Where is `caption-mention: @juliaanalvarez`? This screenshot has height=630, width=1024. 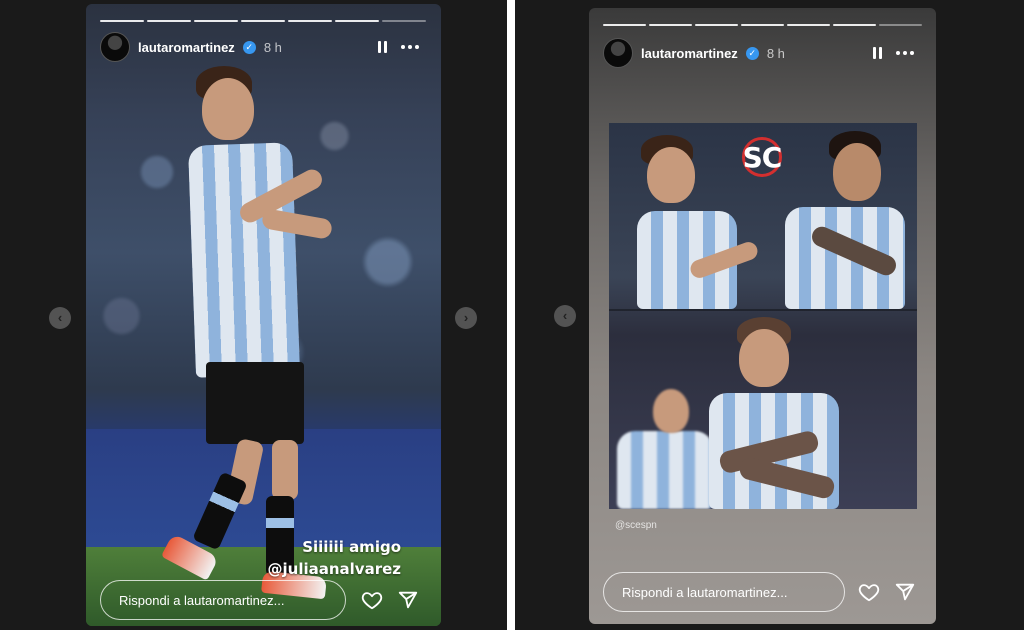 caption-mention: @juliaanalvarez is located at coordinates (335, 569).